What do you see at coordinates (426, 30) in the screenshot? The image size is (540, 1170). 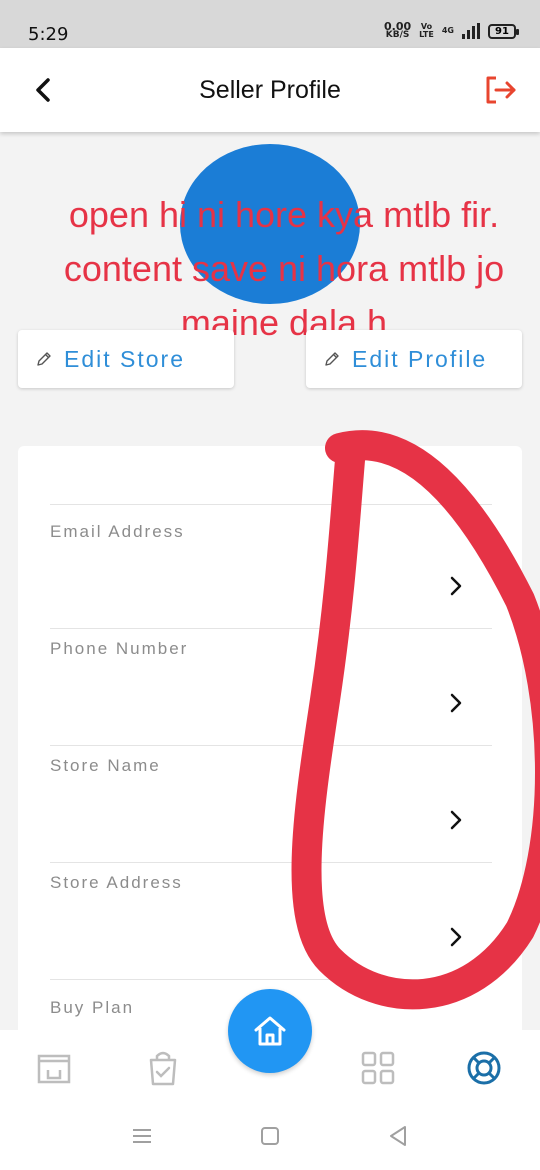 I see `volte-indicator: Vo LTE` at bounding box center [426, 30].